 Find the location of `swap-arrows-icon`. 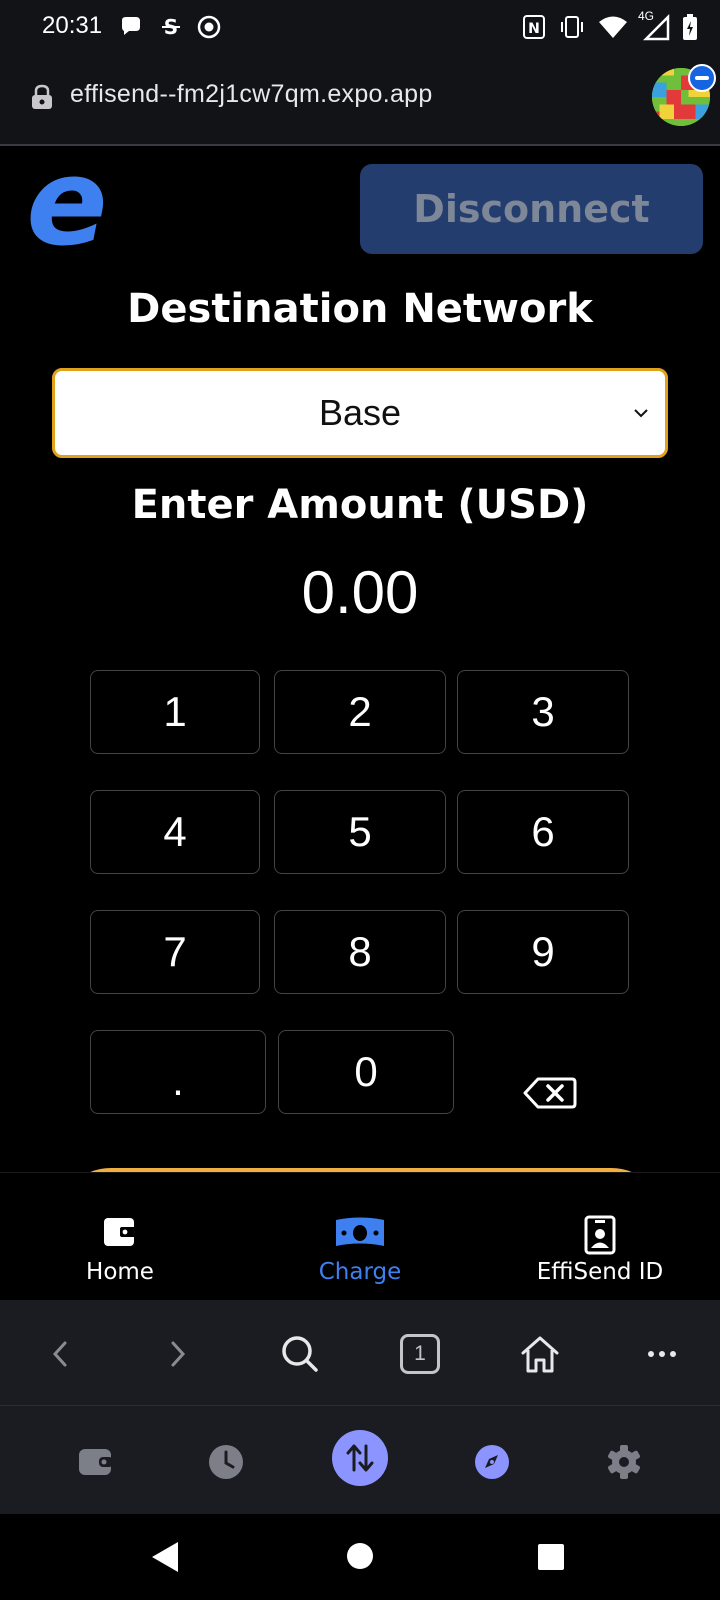

swap-arrows-icon is located at coordinates (360, 1458).